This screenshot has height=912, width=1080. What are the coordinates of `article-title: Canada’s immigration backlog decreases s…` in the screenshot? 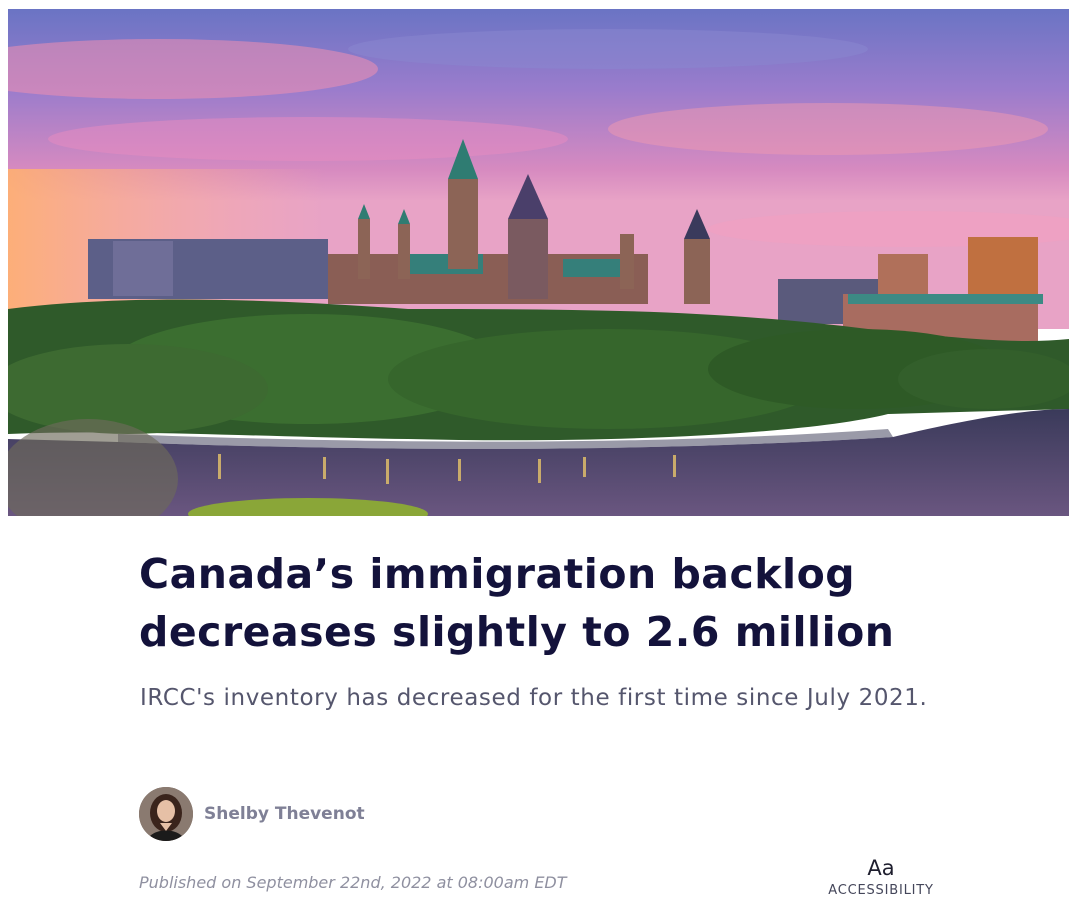 It's located at (579, 603).